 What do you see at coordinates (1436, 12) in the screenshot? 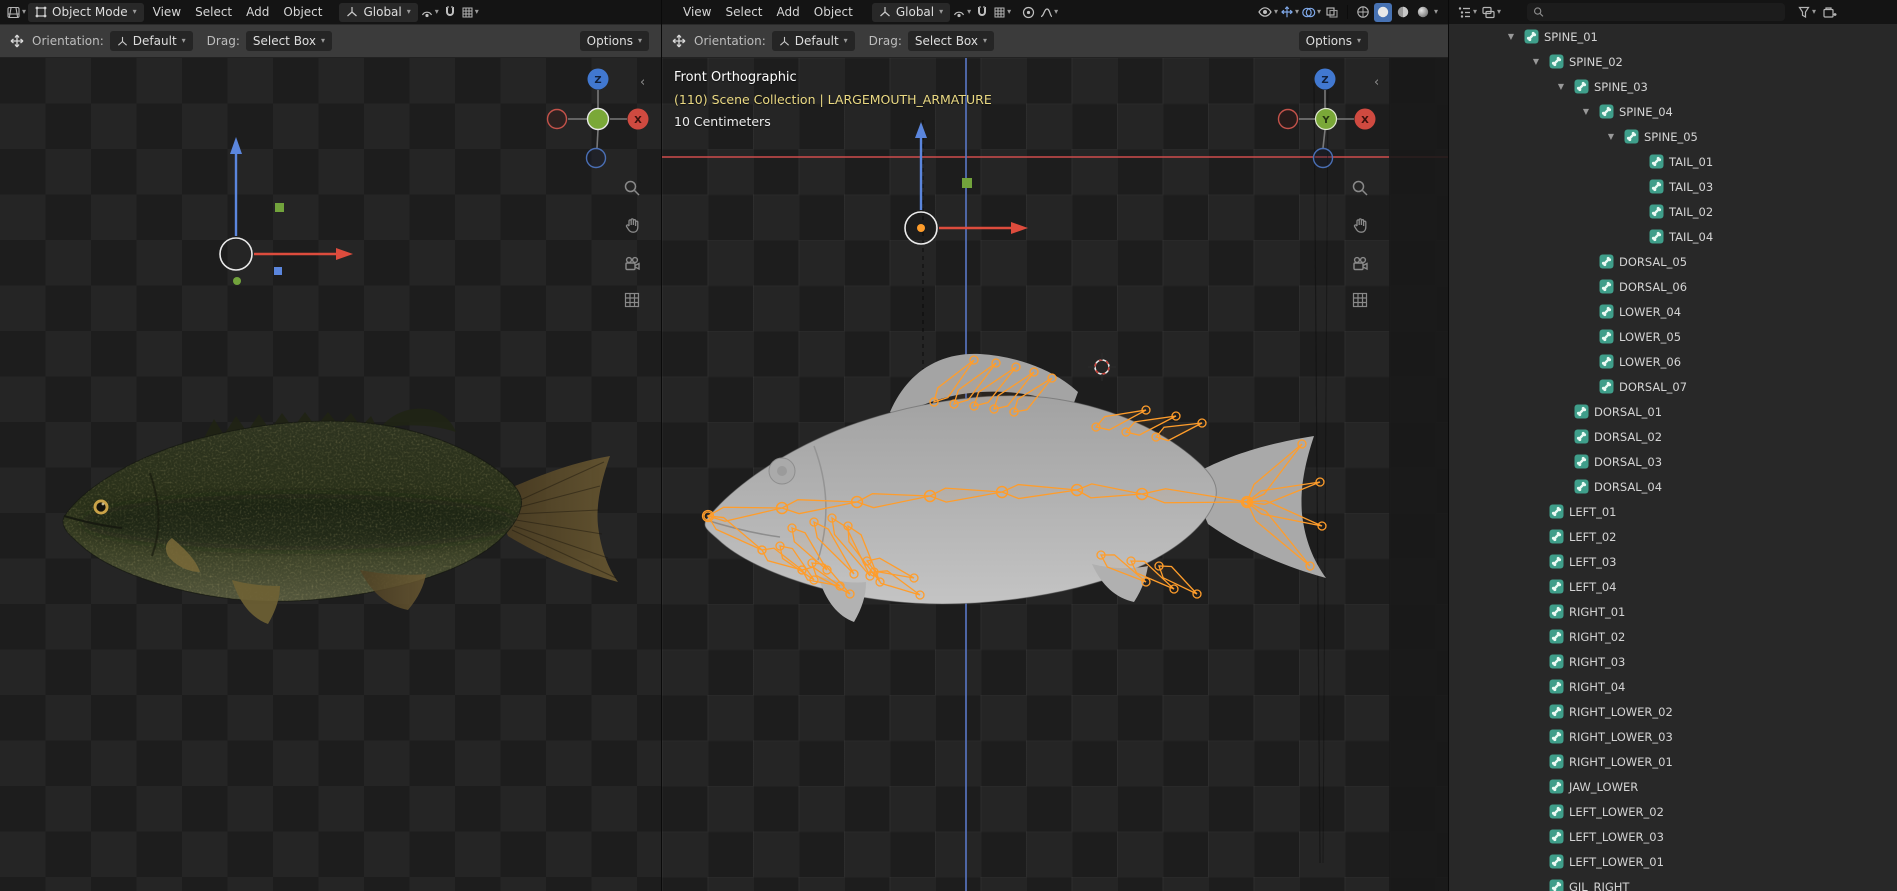
I see `shading-dropdown: ▾` at bounding box center [1436, 12].